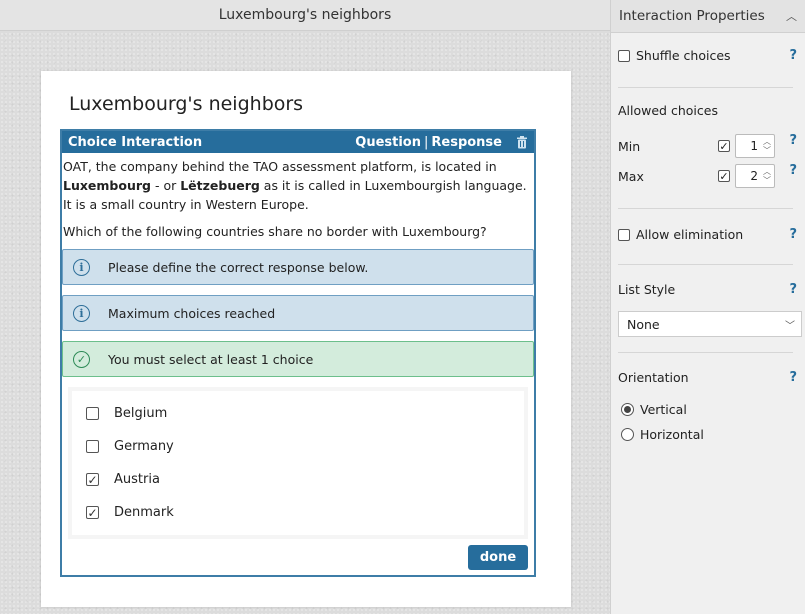 Image resolution: width=805 pixels, height=614 pixels. What do you see at coordinates (629, 146) in the screenshot?
I see `min-label: Min` at bounding box center [629, 146].